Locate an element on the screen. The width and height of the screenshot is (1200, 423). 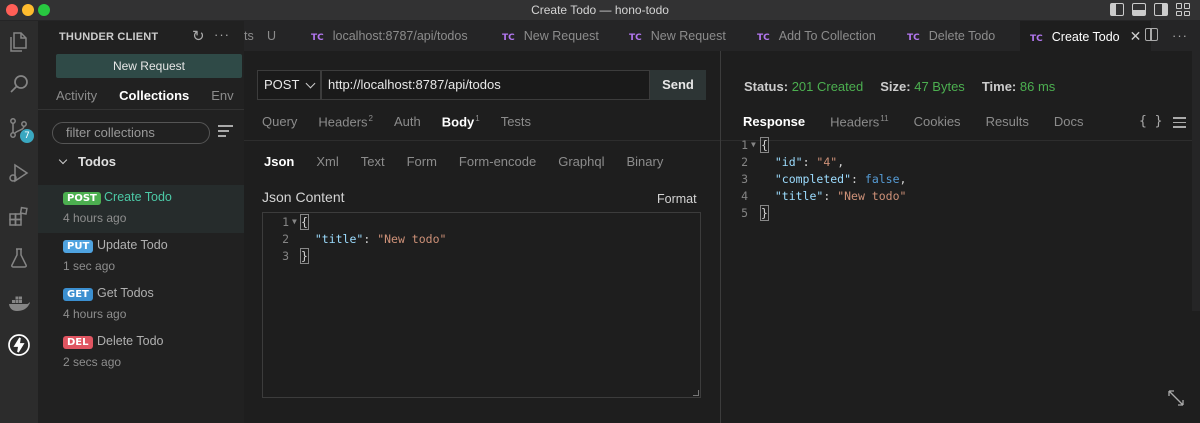
body-tab-json: Json is located at coordinates (279, 161).